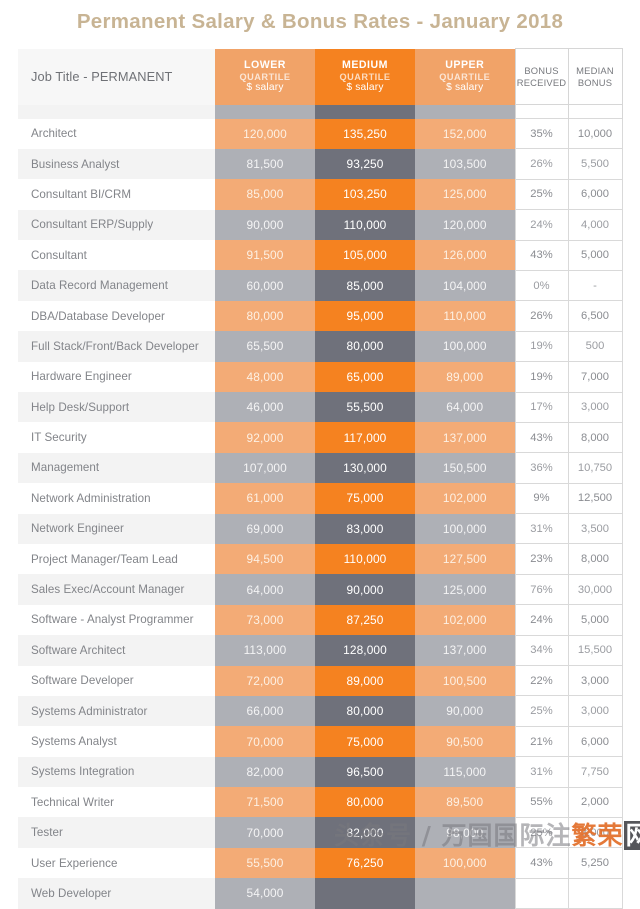 The width and height of the screenshot is (640, 909). Describe the element at coordinates (365, 498) in the screenshot. I see `cell-medium-quartile: 75,000` at that location.